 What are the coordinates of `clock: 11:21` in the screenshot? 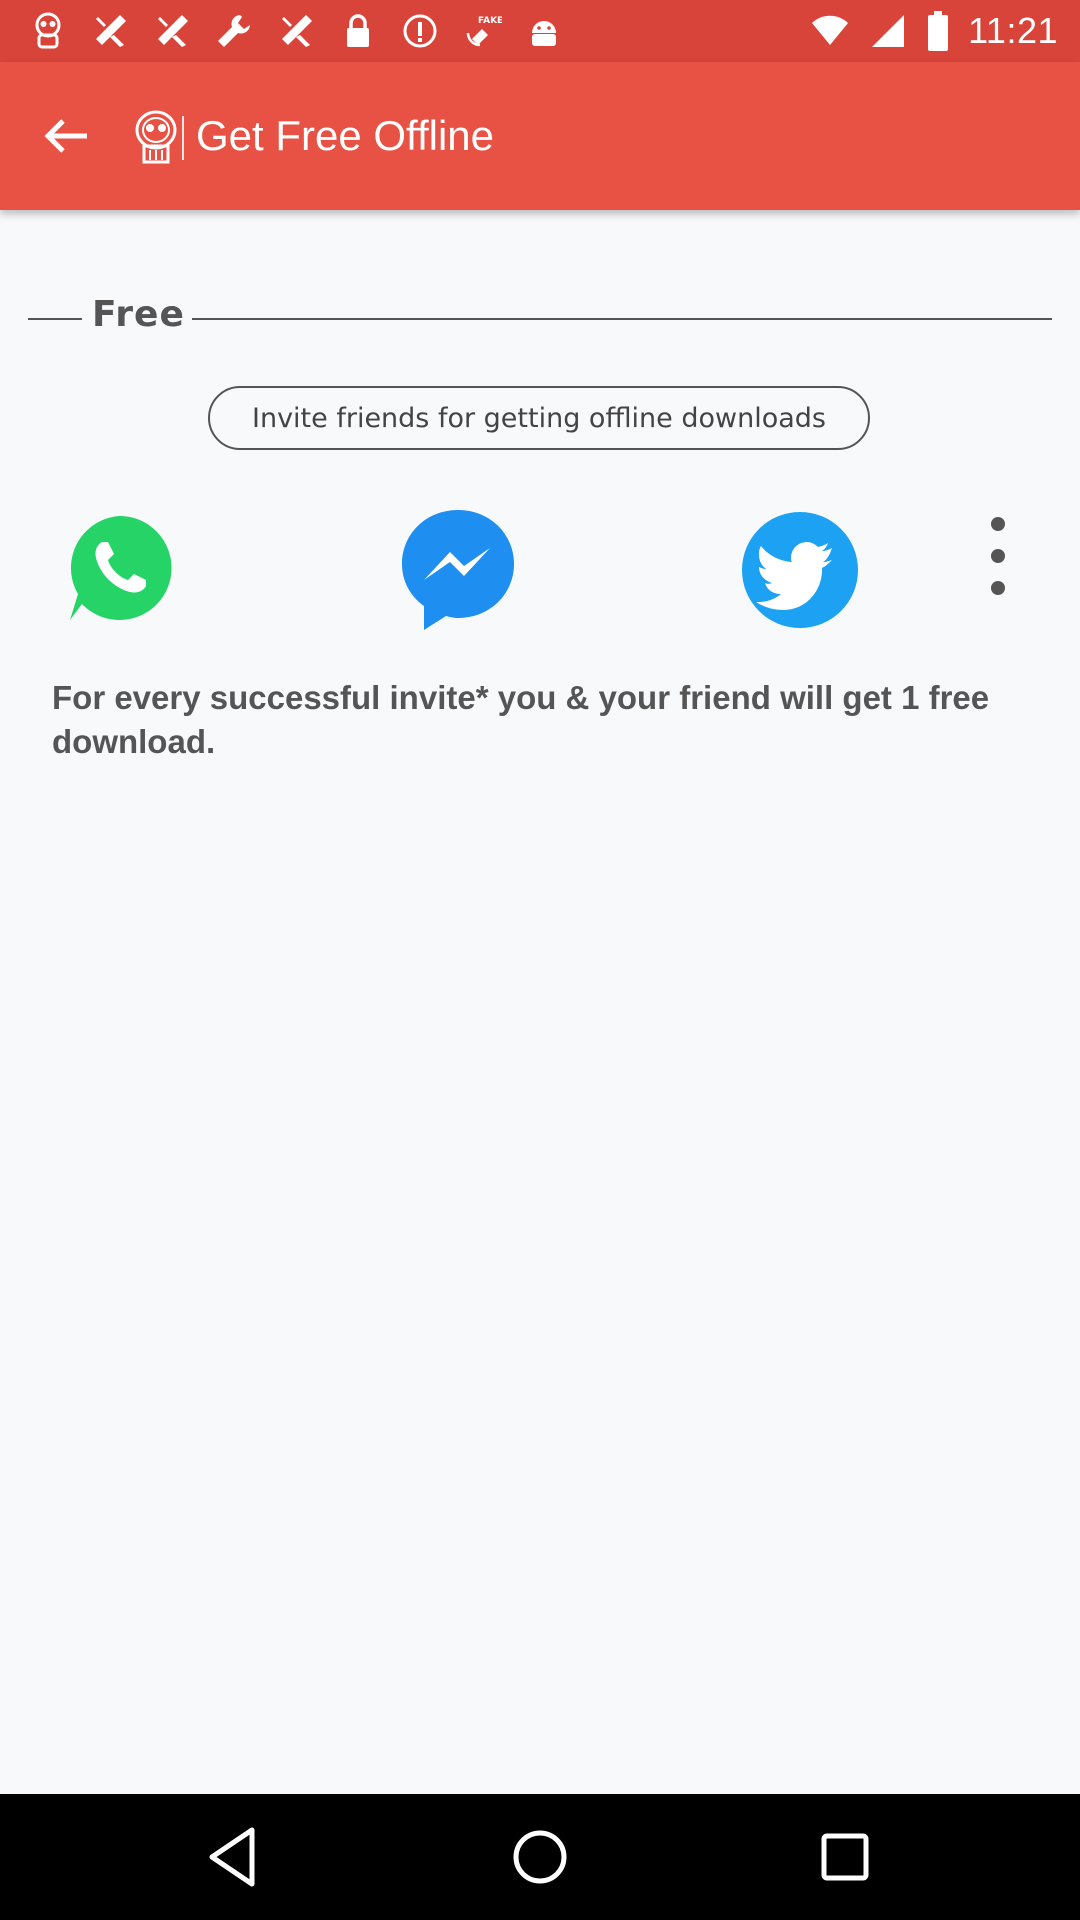 It's located at (1013, 30).